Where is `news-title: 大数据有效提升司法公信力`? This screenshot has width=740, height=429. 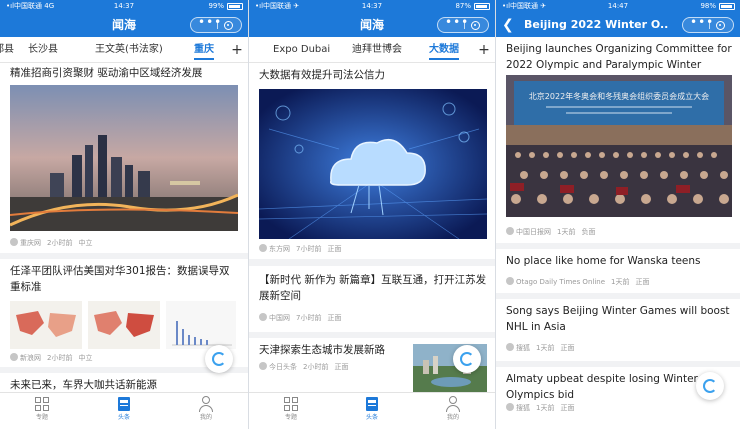 news-title: 大数据有效提升司法公信力 is located at coordinates (322, 75).